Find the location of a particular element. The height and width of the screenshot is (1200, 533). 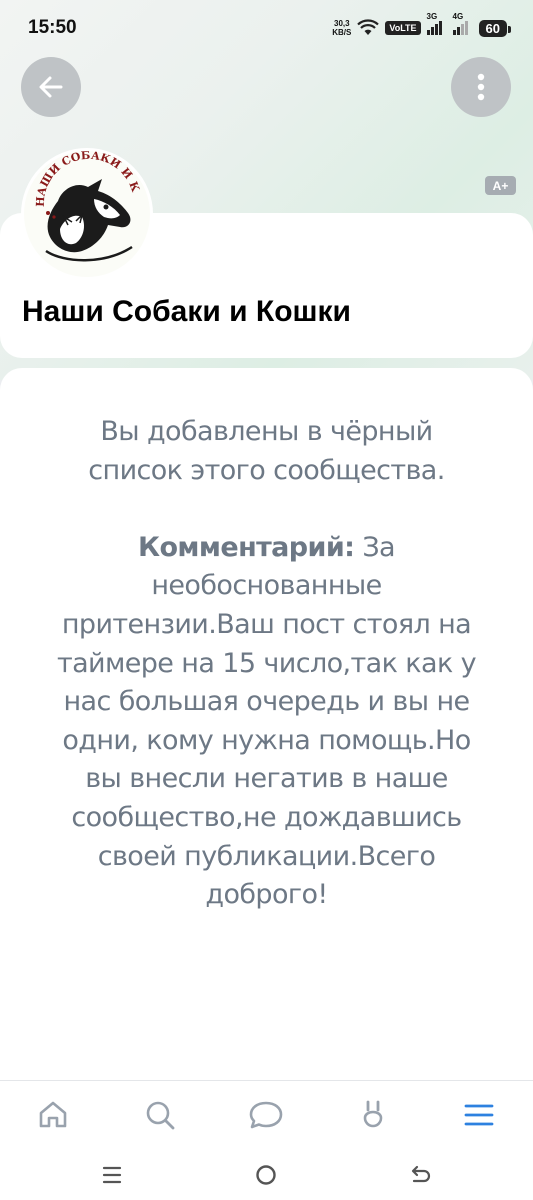

tab-home is located at coordinates (53, 1115).